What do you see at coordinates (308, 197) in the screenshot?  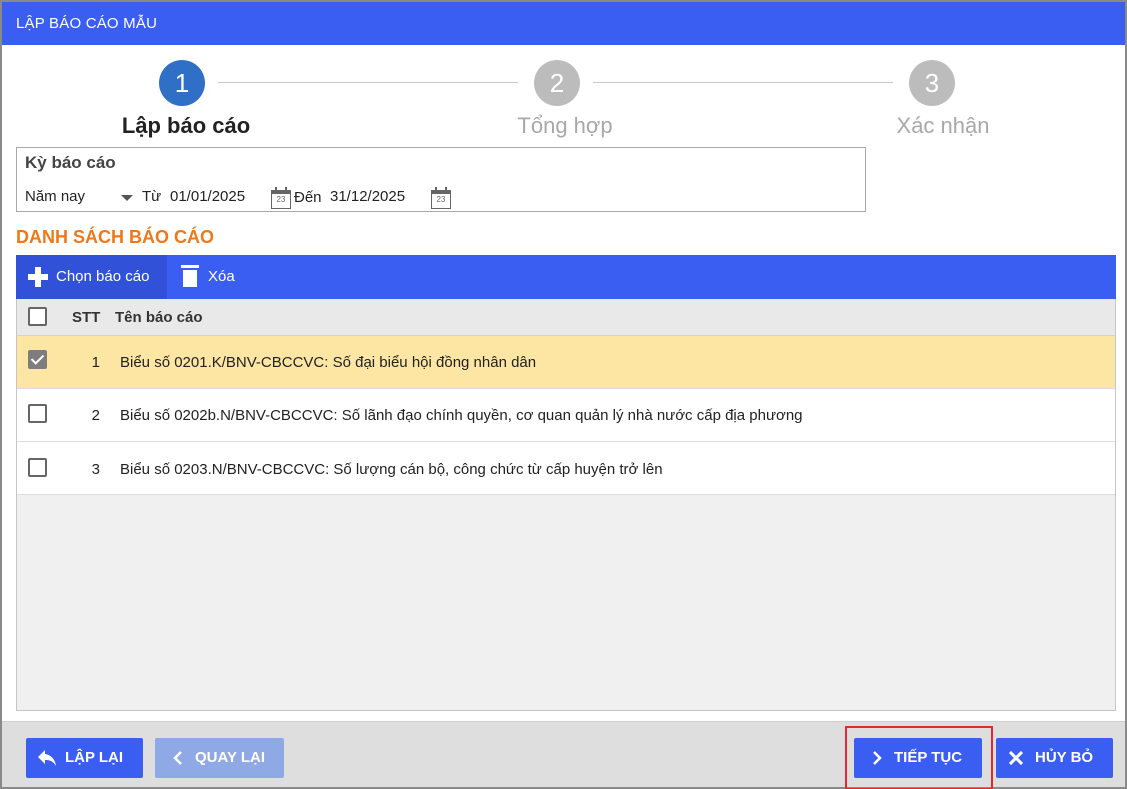 I see `to-label: Đến` at bounding box center [308, 197].